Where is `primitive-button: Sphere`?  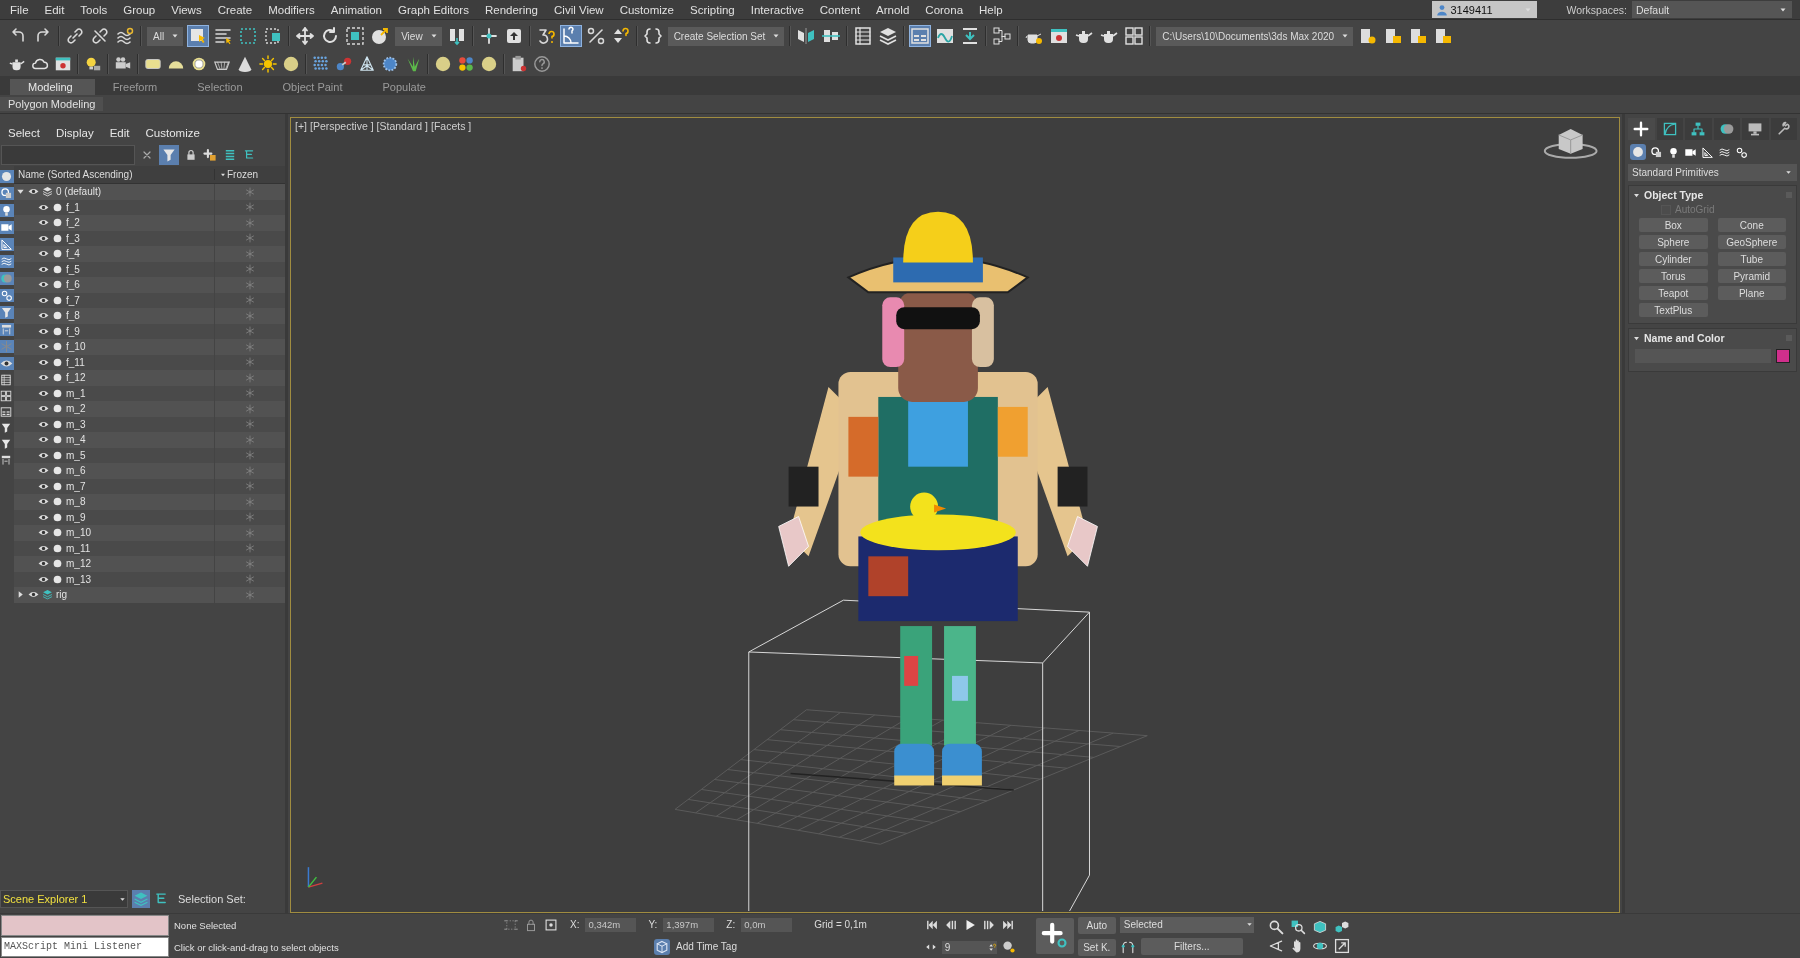
primitive-button: Sphere is located at coordinates (1673, 242).